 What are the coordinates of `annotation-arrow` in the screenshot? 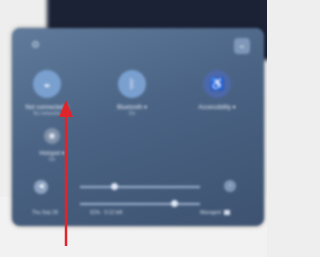 It's located at (66, 173).